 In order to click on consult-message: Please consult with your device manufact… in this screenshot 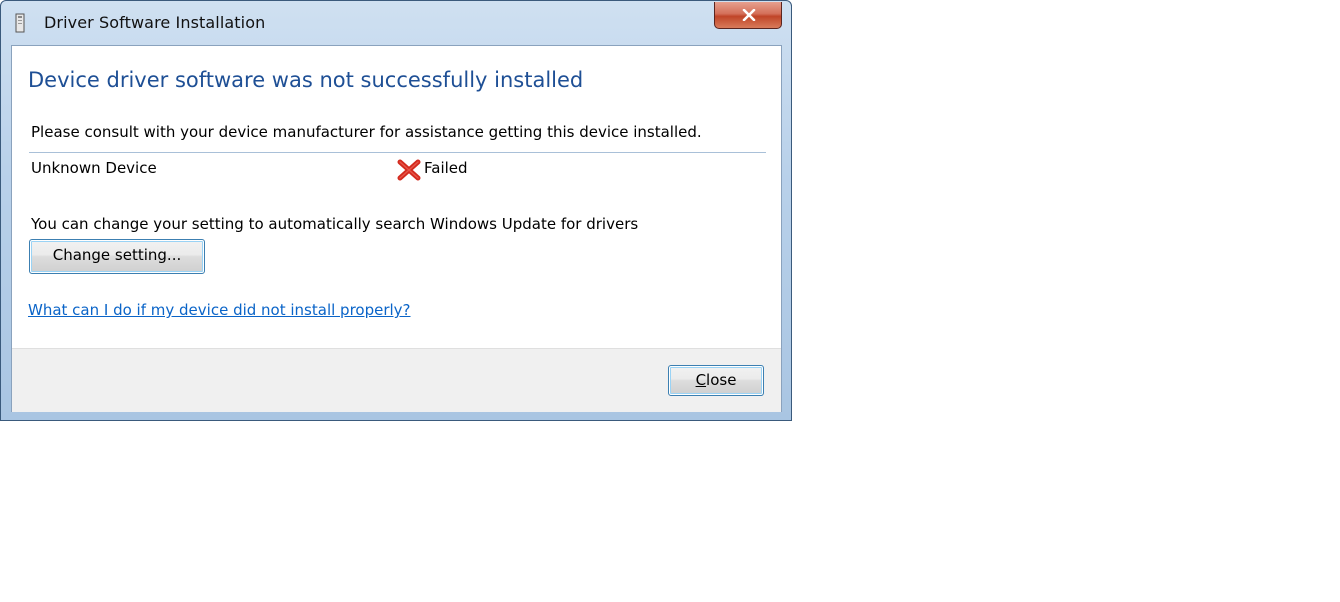, I will do `click(366, 132)`.